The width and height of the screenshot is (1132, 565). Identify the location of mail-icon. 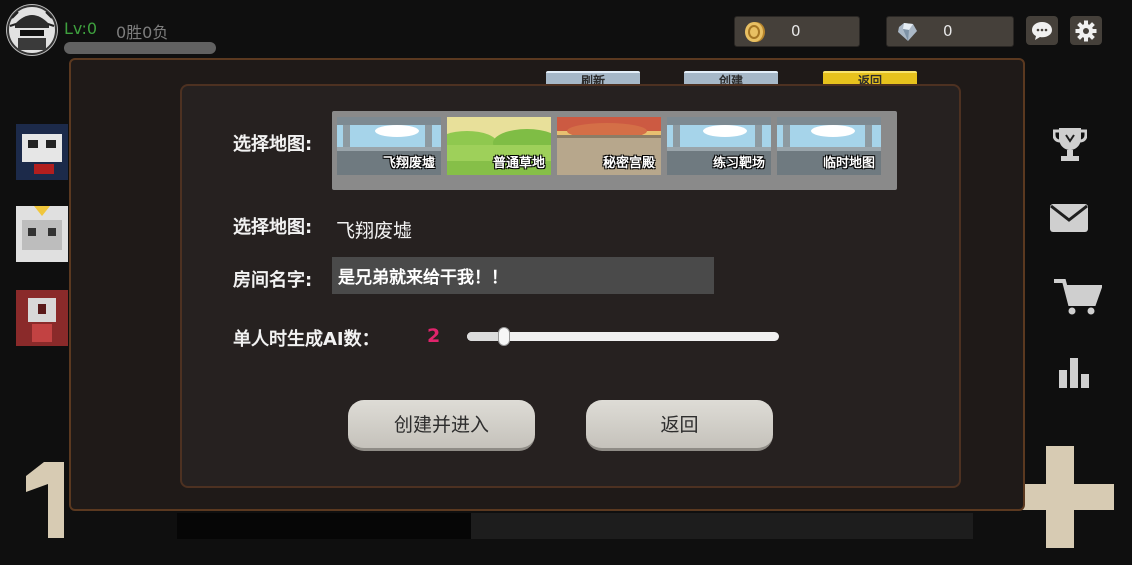
(1070, 218).